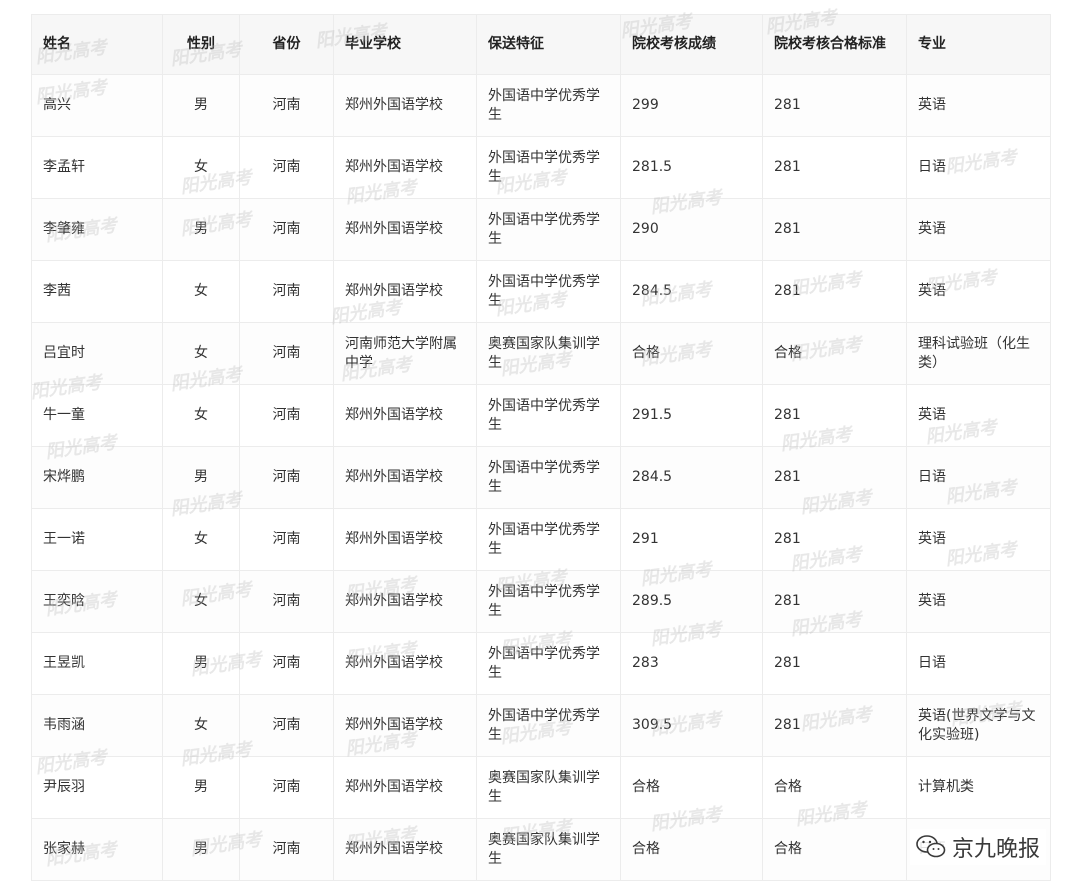 The image size is (1080, 893). I want to click on table-cell: 尹辰羽, so click(97, 787).